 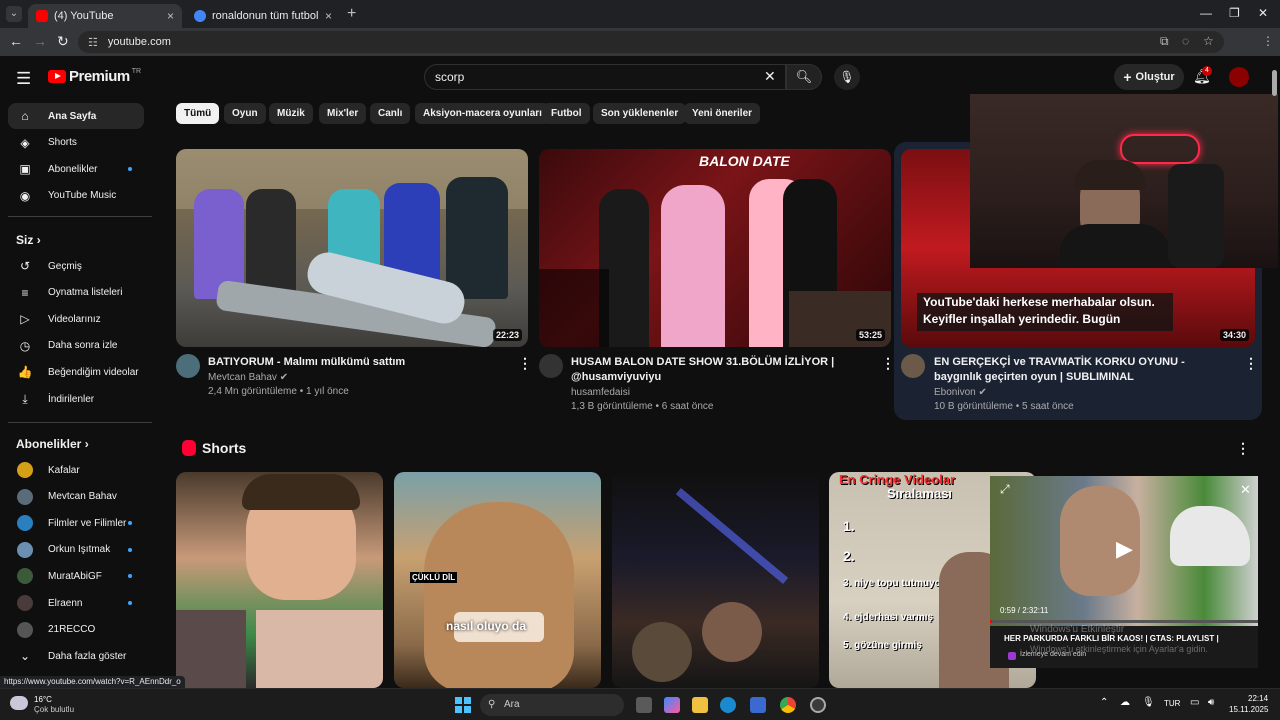 What do you see at coordinates (351, 14) in the screenshot?
I see `new-tab-button: +` at bounding box center [351, 14].